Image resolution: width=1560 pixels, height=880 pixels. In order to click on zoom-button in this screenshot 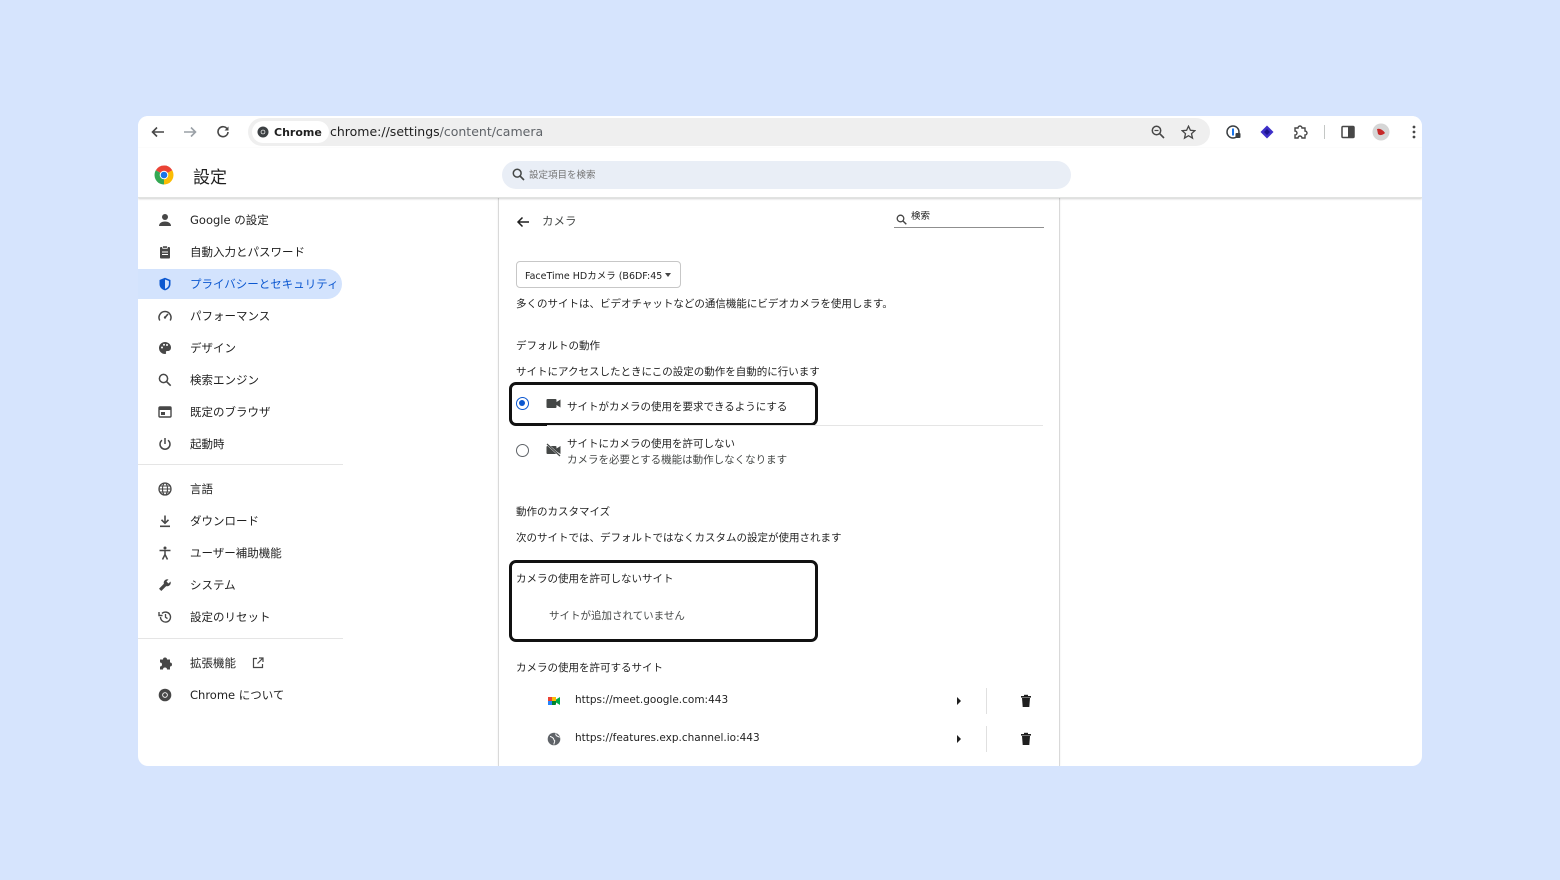, I will do `click(1158, 132)`.